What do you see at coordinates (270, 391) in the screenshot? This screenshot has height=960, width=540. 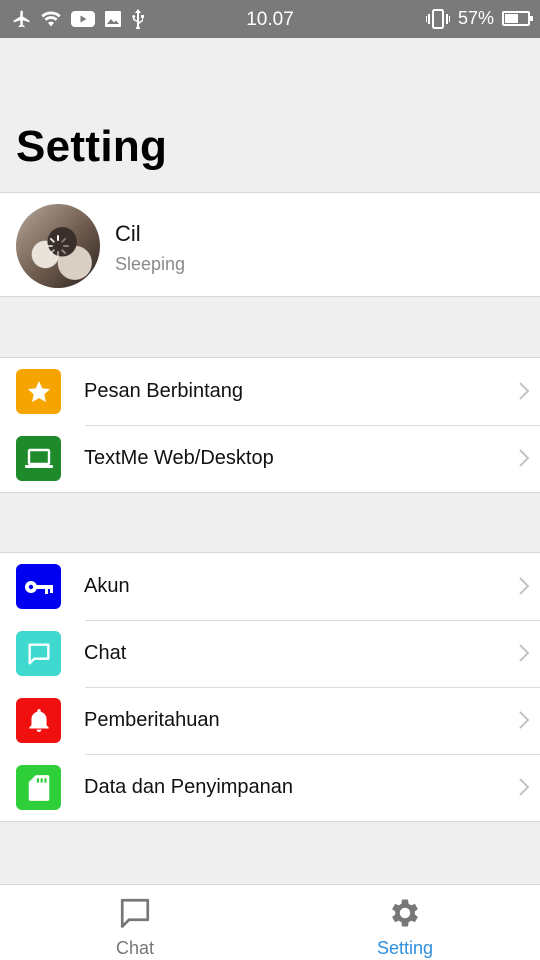 I see `row-pesan-berbintang: Pesan Berbintang` at bounding box center [270, 391].